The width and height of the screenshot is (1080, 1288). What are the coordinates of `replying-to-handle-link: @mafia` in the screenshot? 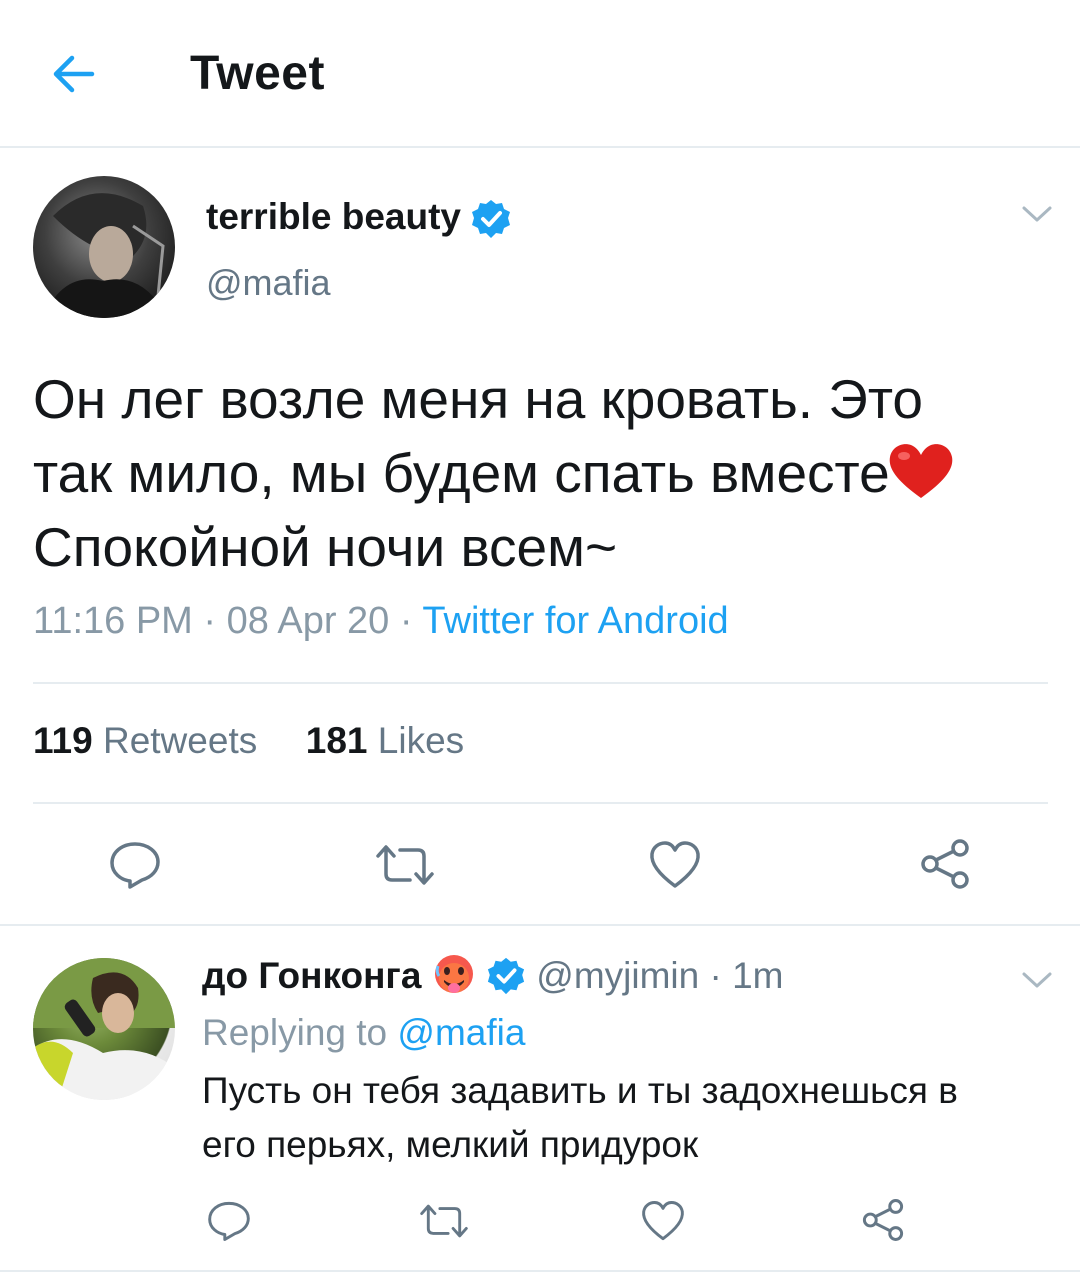 It's located at (461, 1032).